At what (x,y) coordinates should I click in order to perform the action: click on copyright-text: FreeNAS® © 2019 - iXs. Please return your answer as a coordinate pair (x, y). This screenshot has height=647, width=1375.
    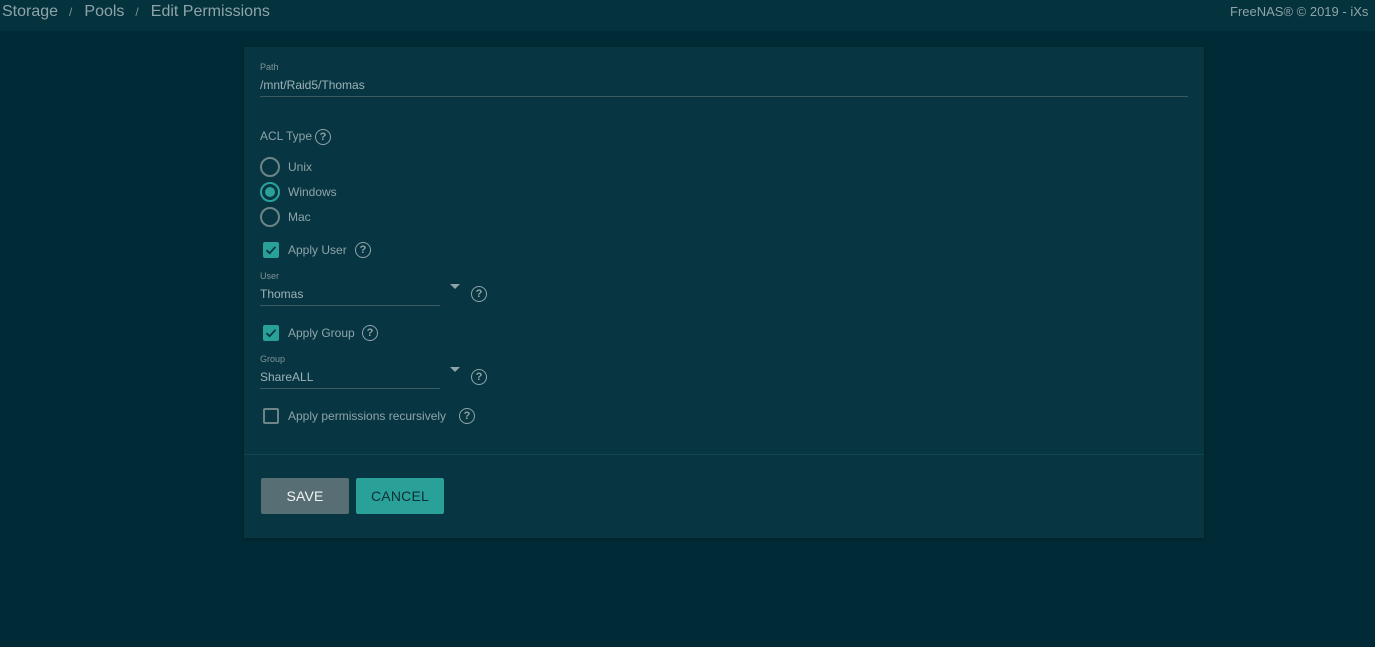
    Looking at the image, I should click on (1299, 11).